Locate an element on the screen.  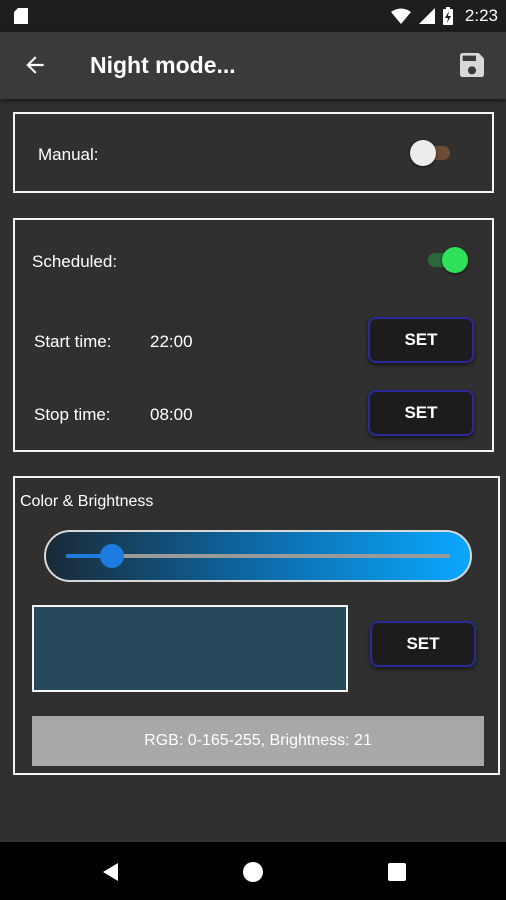
status-bar: 2:23 is located at coordinates (253, 16).